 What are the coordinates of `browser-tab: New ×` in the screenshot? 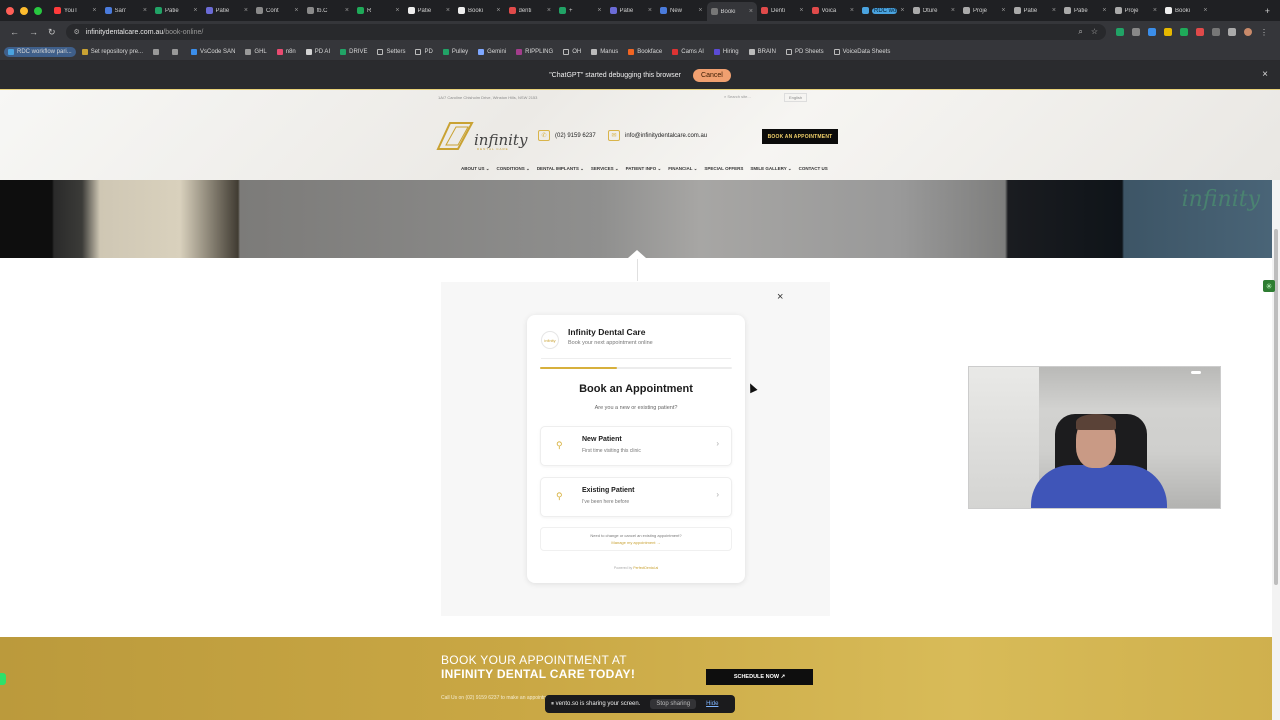 It's located at (681, 10).